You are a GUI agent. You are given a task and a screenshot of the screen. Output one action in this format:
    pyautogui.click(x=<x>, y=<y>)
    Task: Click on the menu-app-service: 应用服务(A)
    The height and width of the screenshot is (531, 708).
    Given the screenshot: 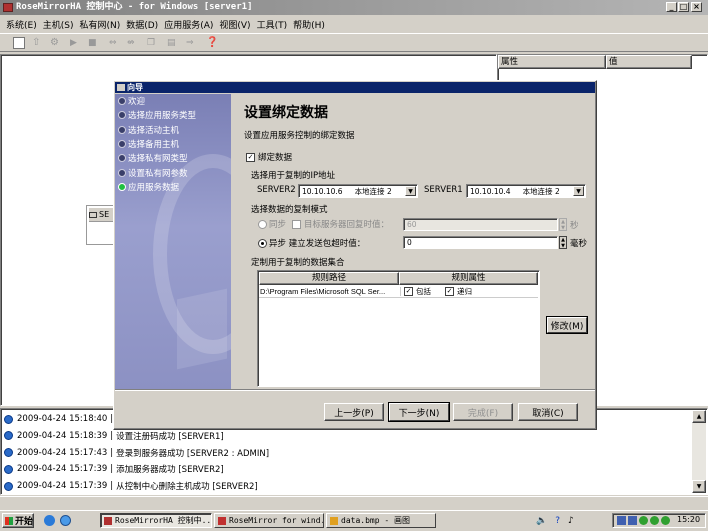 What is the action you would take?
    pyautogui.click(x=188, y=24)
    